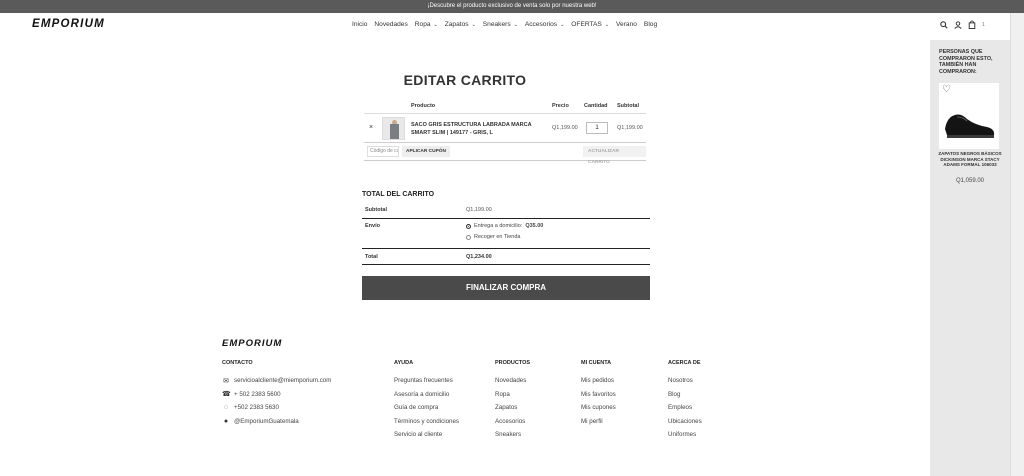 The height and width of the screenshot is (476, 1024). What do you see at coordinates (685, 381) in the screenshot?
I see `footer-link: Nosotros` at bounding box center [685, 381].